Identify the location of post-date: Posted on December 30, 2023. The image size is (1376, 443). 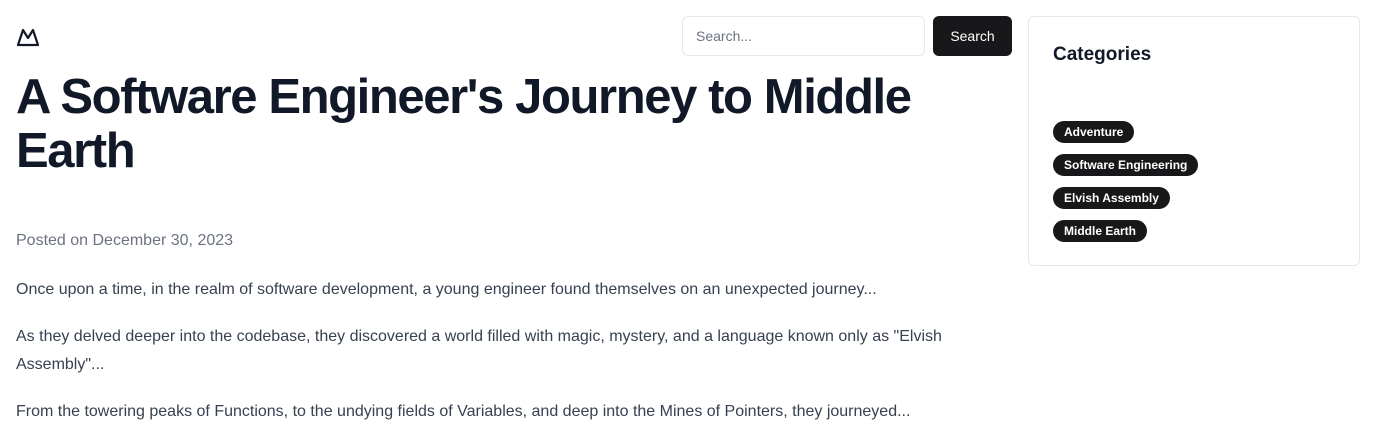
(125, 240).